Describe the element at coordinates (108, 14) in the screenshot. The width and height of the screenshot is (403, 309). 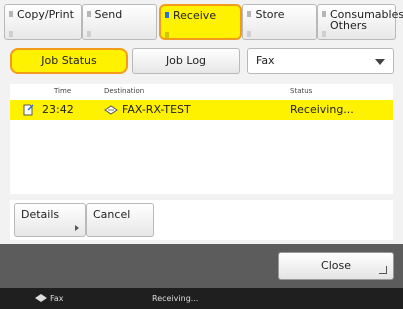
I see `tab-label: Send` at that location.